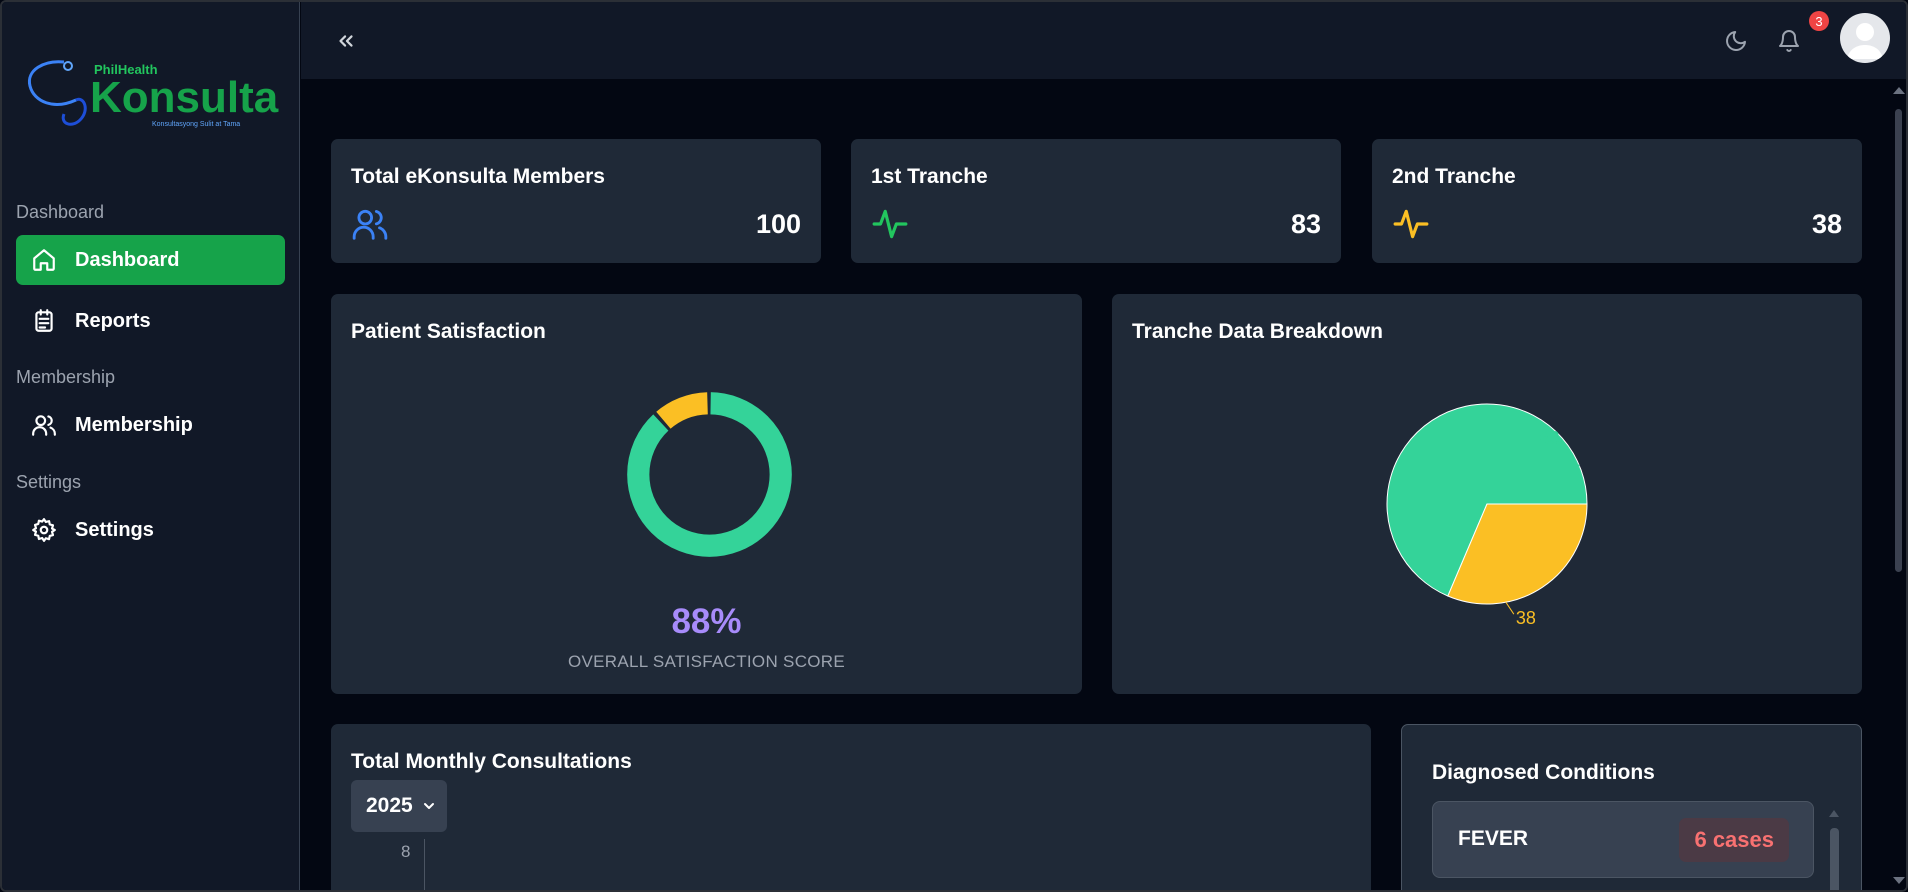 Image resolution: width=1908 pixels, height=892 pixels. I want to click on card-title: Total Monthly Consultations, so click(491, 761).